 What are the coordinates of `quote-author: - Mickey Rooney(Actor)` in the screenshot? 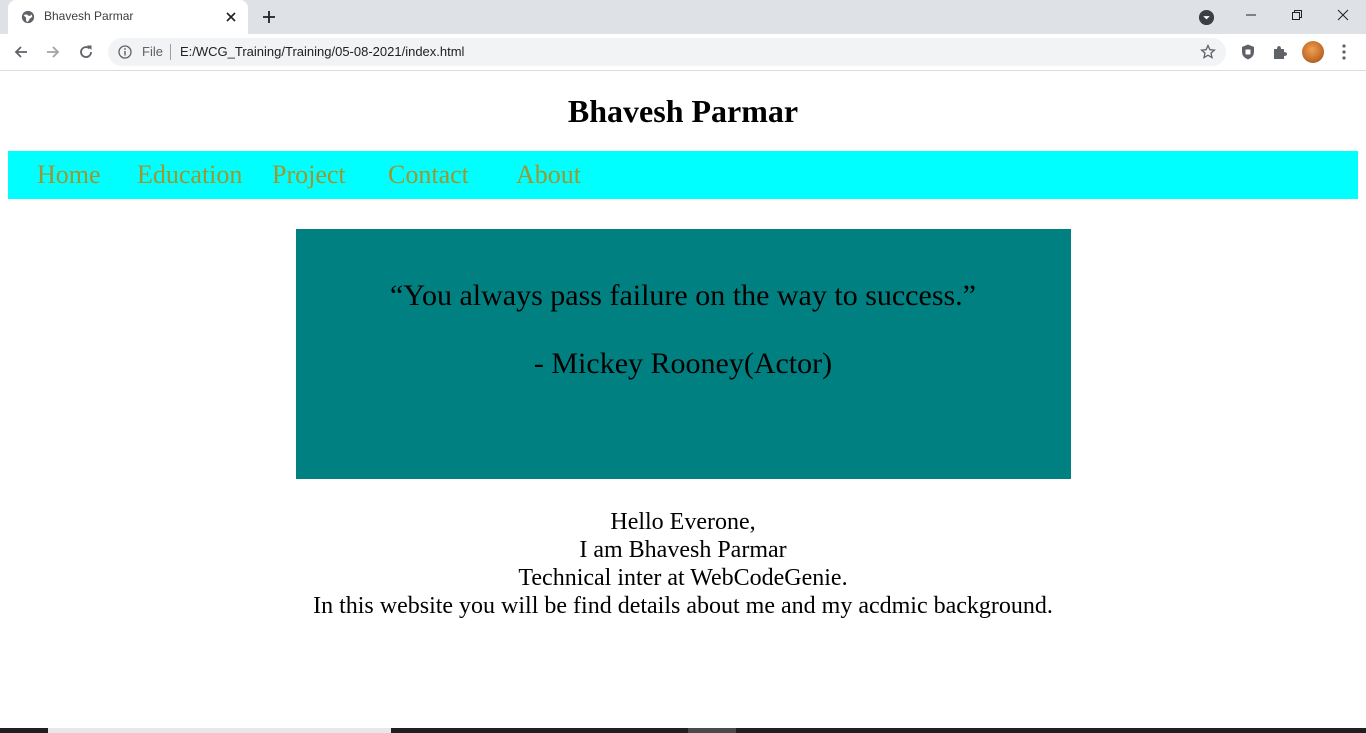 It's located at (683, 363).